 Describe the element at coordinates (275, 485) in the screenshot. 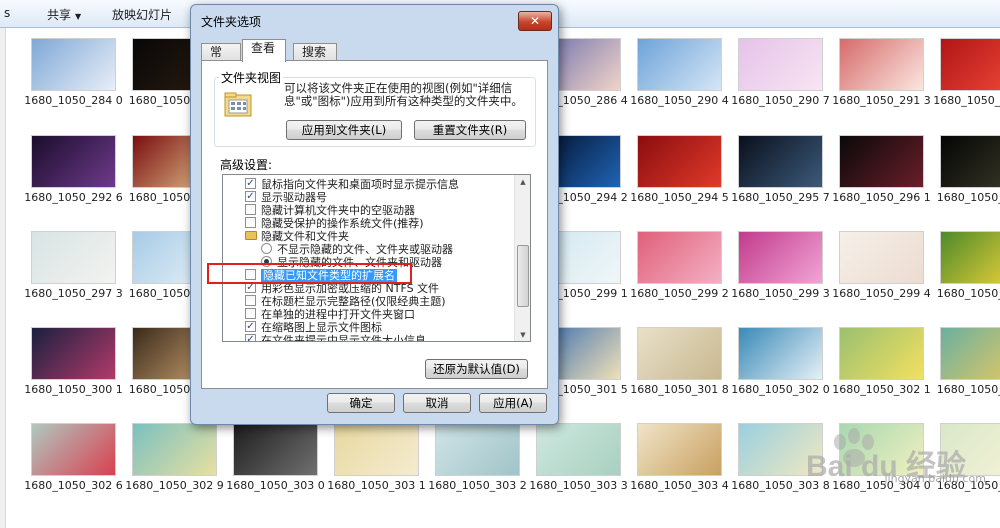

I see `thumbnail-filename: 1680_1050_303 0` at that location.